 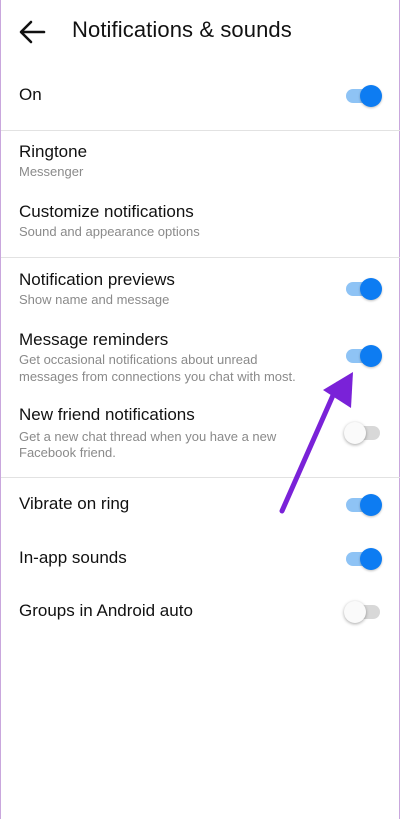 I want to click on vibrate-on-ring-toggle, so click(x=364, y=504).